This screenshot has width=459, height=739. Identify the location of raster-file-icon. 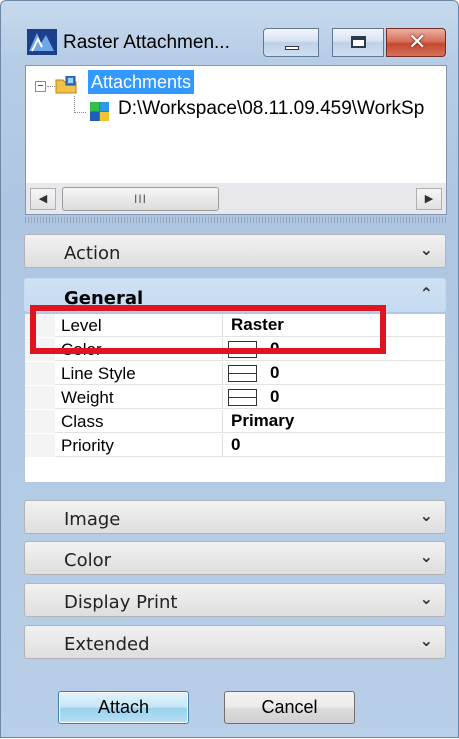
(99, 111).